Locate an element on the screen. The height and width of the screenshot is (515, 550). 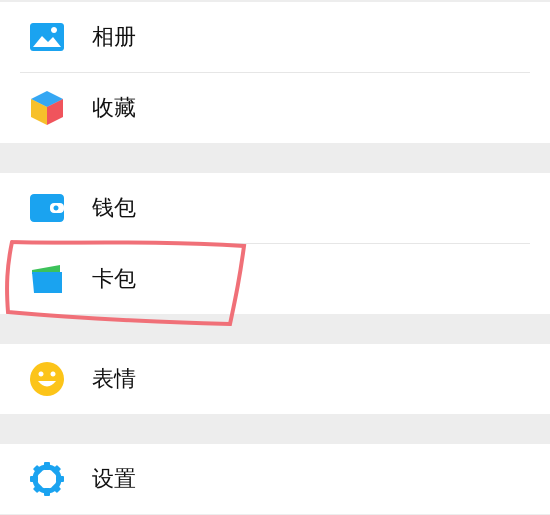
menu-label: 设置 is located at coordinates (114, 480).